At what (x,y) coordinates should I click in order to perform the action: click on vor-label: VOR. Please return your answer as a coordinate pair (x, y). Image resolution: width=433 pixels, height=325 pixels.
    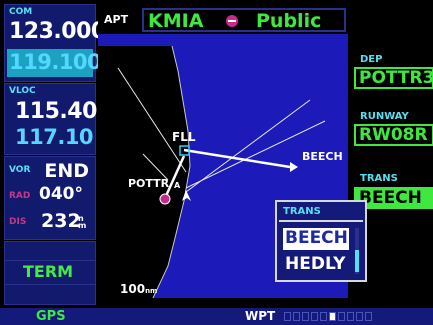
    Looking at the image, I should click on (20, 170).